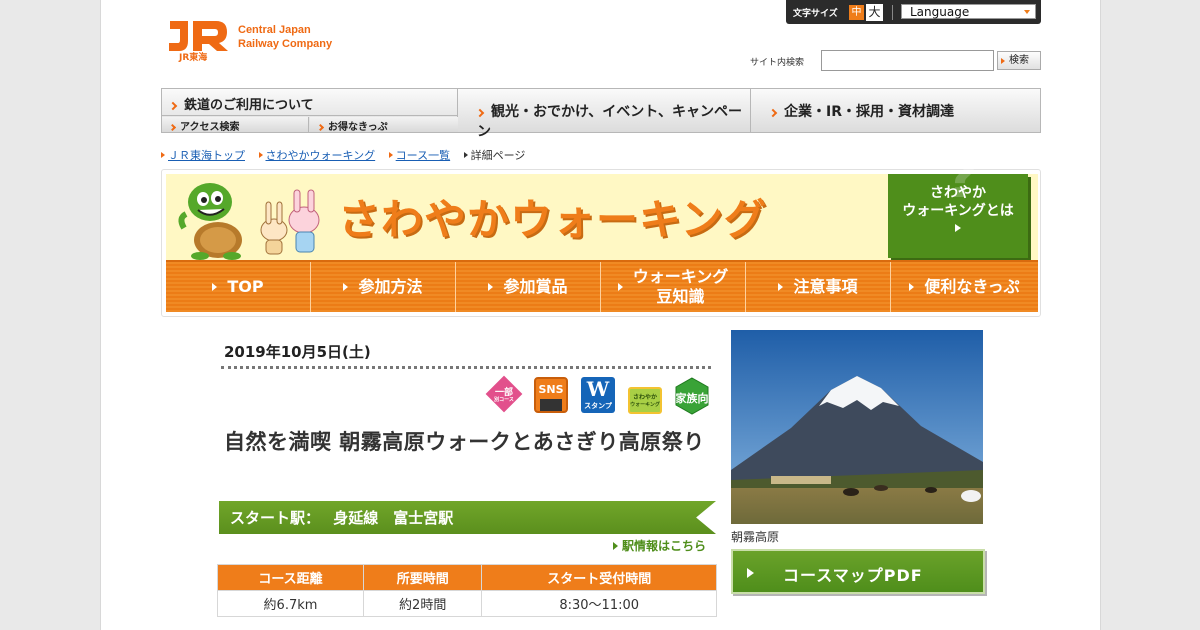 The image size is (1200, 630). What do you see at coordinates (504, 394) in the screenshot?
I see `partial-course-badge-icon: 一部 別コース` at bounding box center [504, 394].